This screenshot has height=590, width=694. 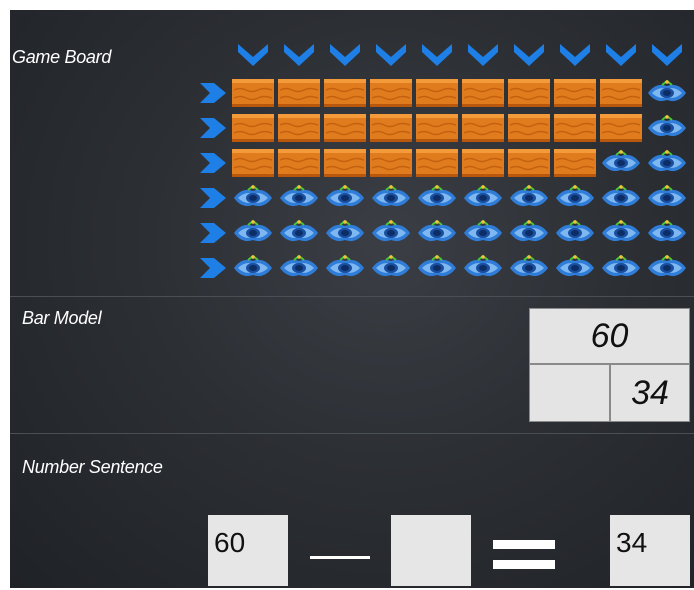 I want to click on bar-model-total: 60, so click(x=609, y=336).